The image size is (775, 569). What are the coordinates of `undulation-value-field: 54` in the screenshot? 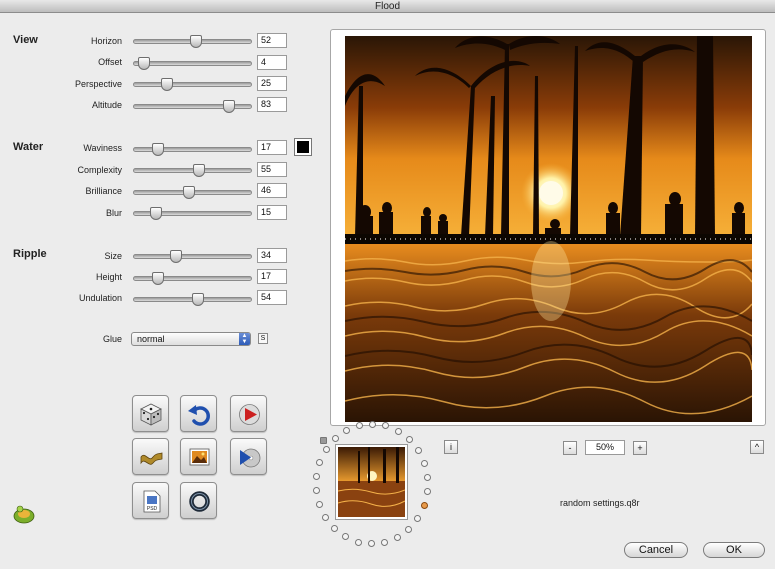 It's located at (272, 297).